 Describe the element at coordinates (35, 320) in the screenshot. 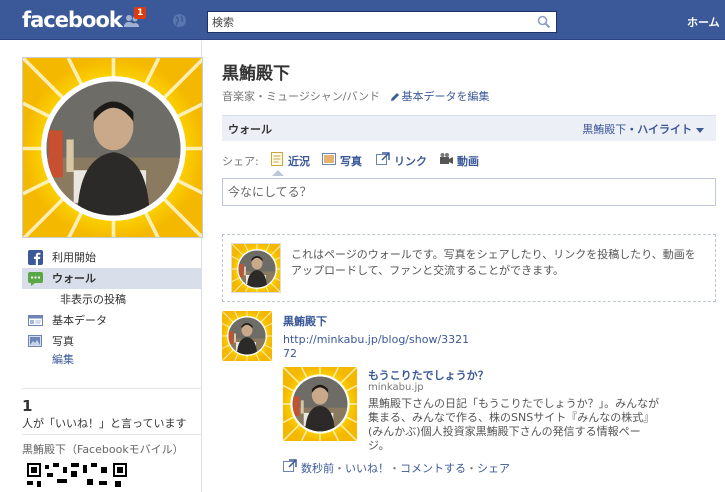

I see `info-icon` at that location.